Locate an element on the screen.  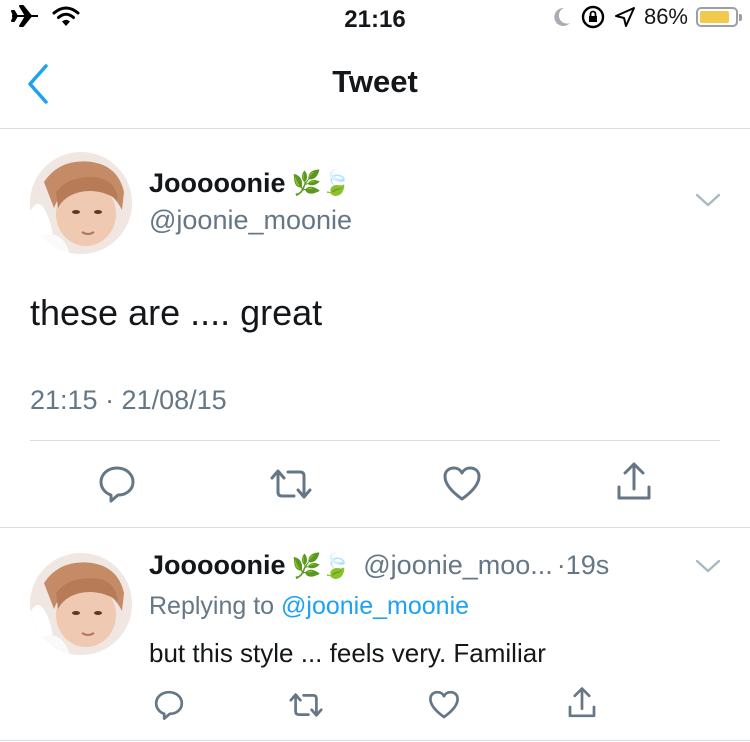
avatar is located at coordinates (81, 203).